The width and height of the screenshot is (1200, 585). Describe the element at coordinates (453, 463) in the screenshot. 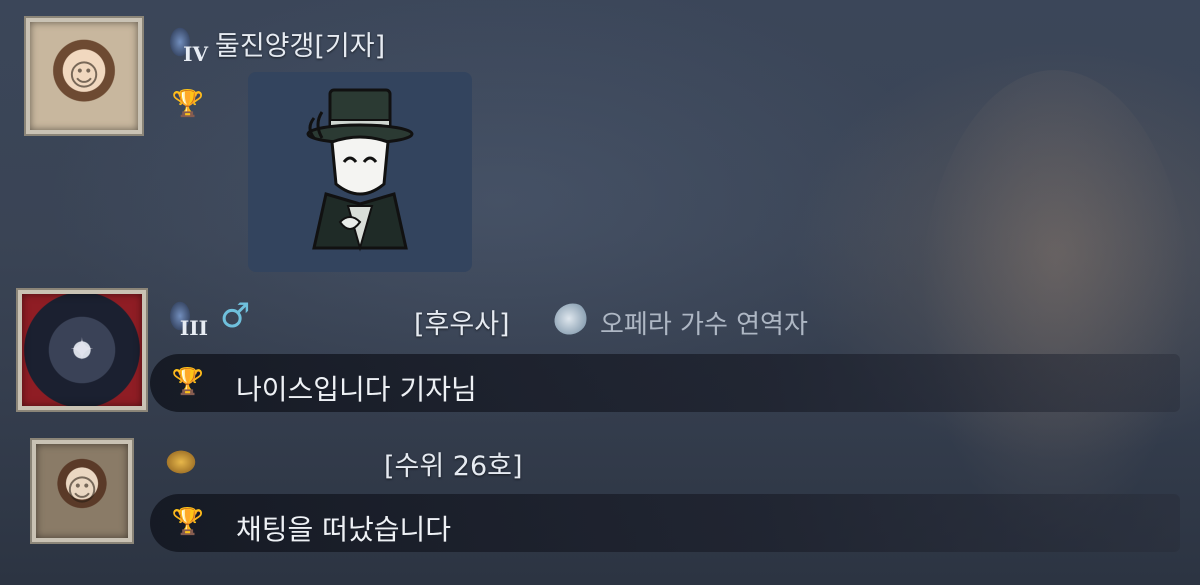

I see `player-name: [수위 26호]` at that location.